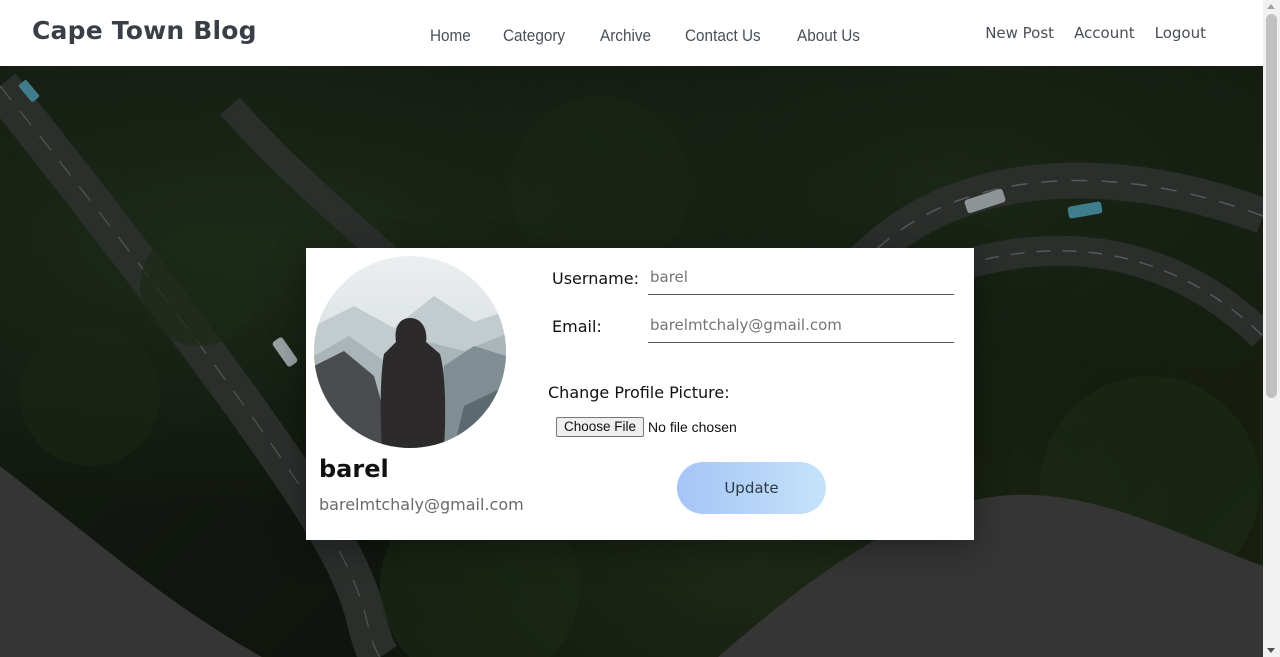 The width and height of the screenshot is (1280, 657). What do you see at coordinates (801, 325) in the screenshot?
I see `email-input` at bounding box center [801, 325].